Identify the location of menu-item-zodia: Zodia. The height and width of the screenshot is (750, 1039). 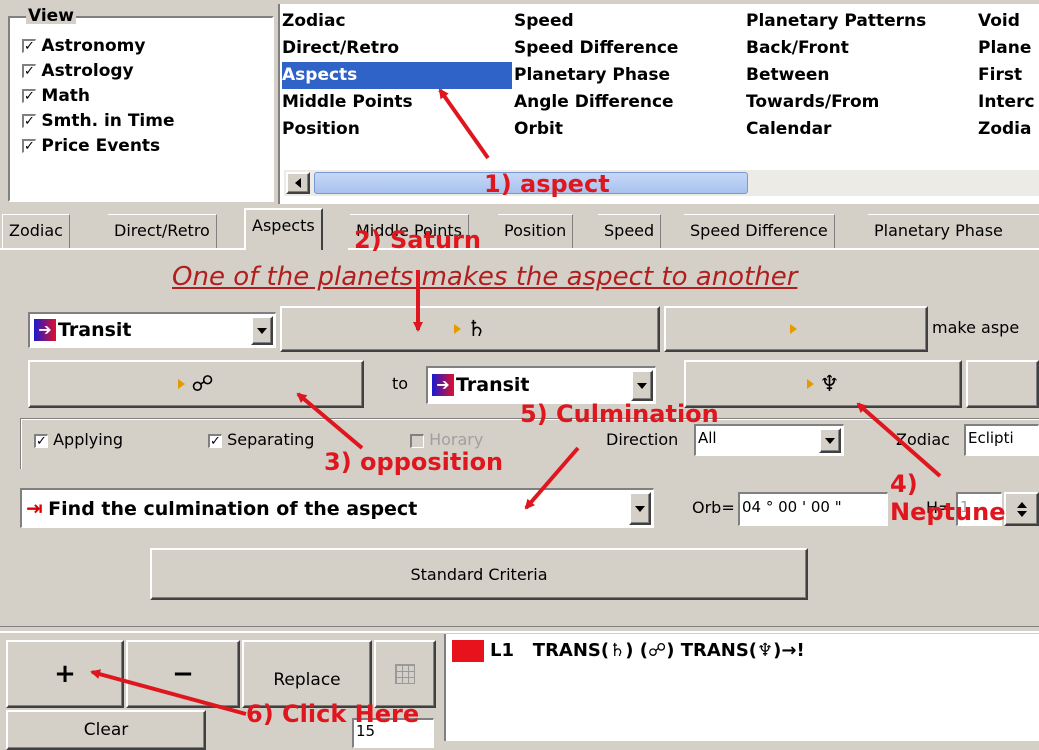
(1008, 129).